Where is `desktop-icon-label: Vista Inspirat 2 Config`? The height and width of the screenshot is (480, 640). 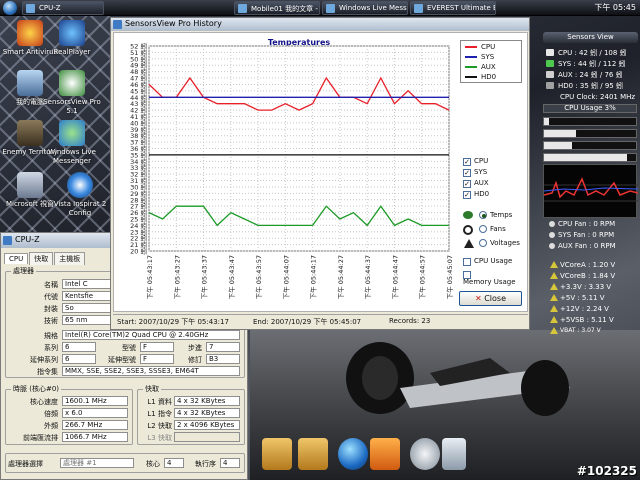
desktop-icon-label: Vista Inspirat 2 Config is located at coordinates (80, 208).